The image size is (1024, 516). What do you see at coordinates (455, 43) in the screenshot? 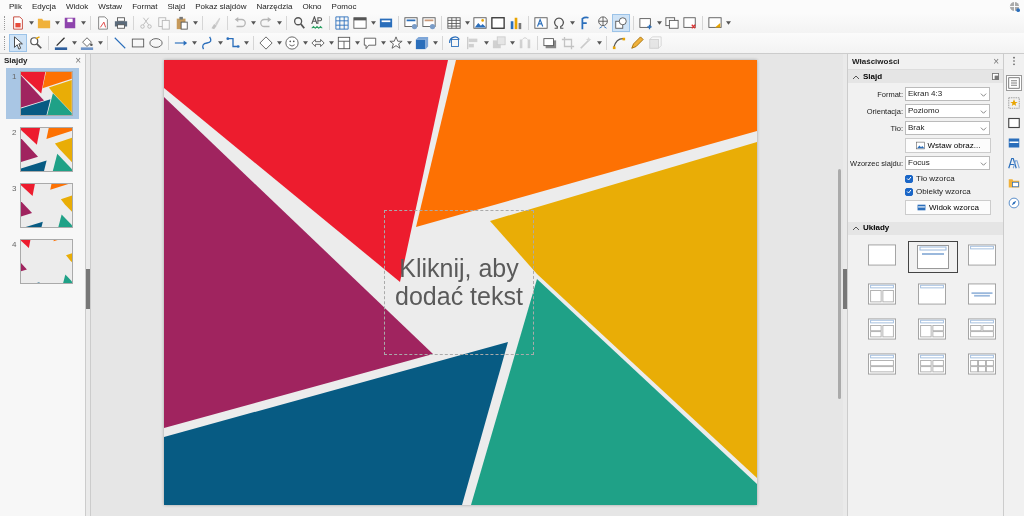
I see `rotate-icon` at bounding box center [455, 43].